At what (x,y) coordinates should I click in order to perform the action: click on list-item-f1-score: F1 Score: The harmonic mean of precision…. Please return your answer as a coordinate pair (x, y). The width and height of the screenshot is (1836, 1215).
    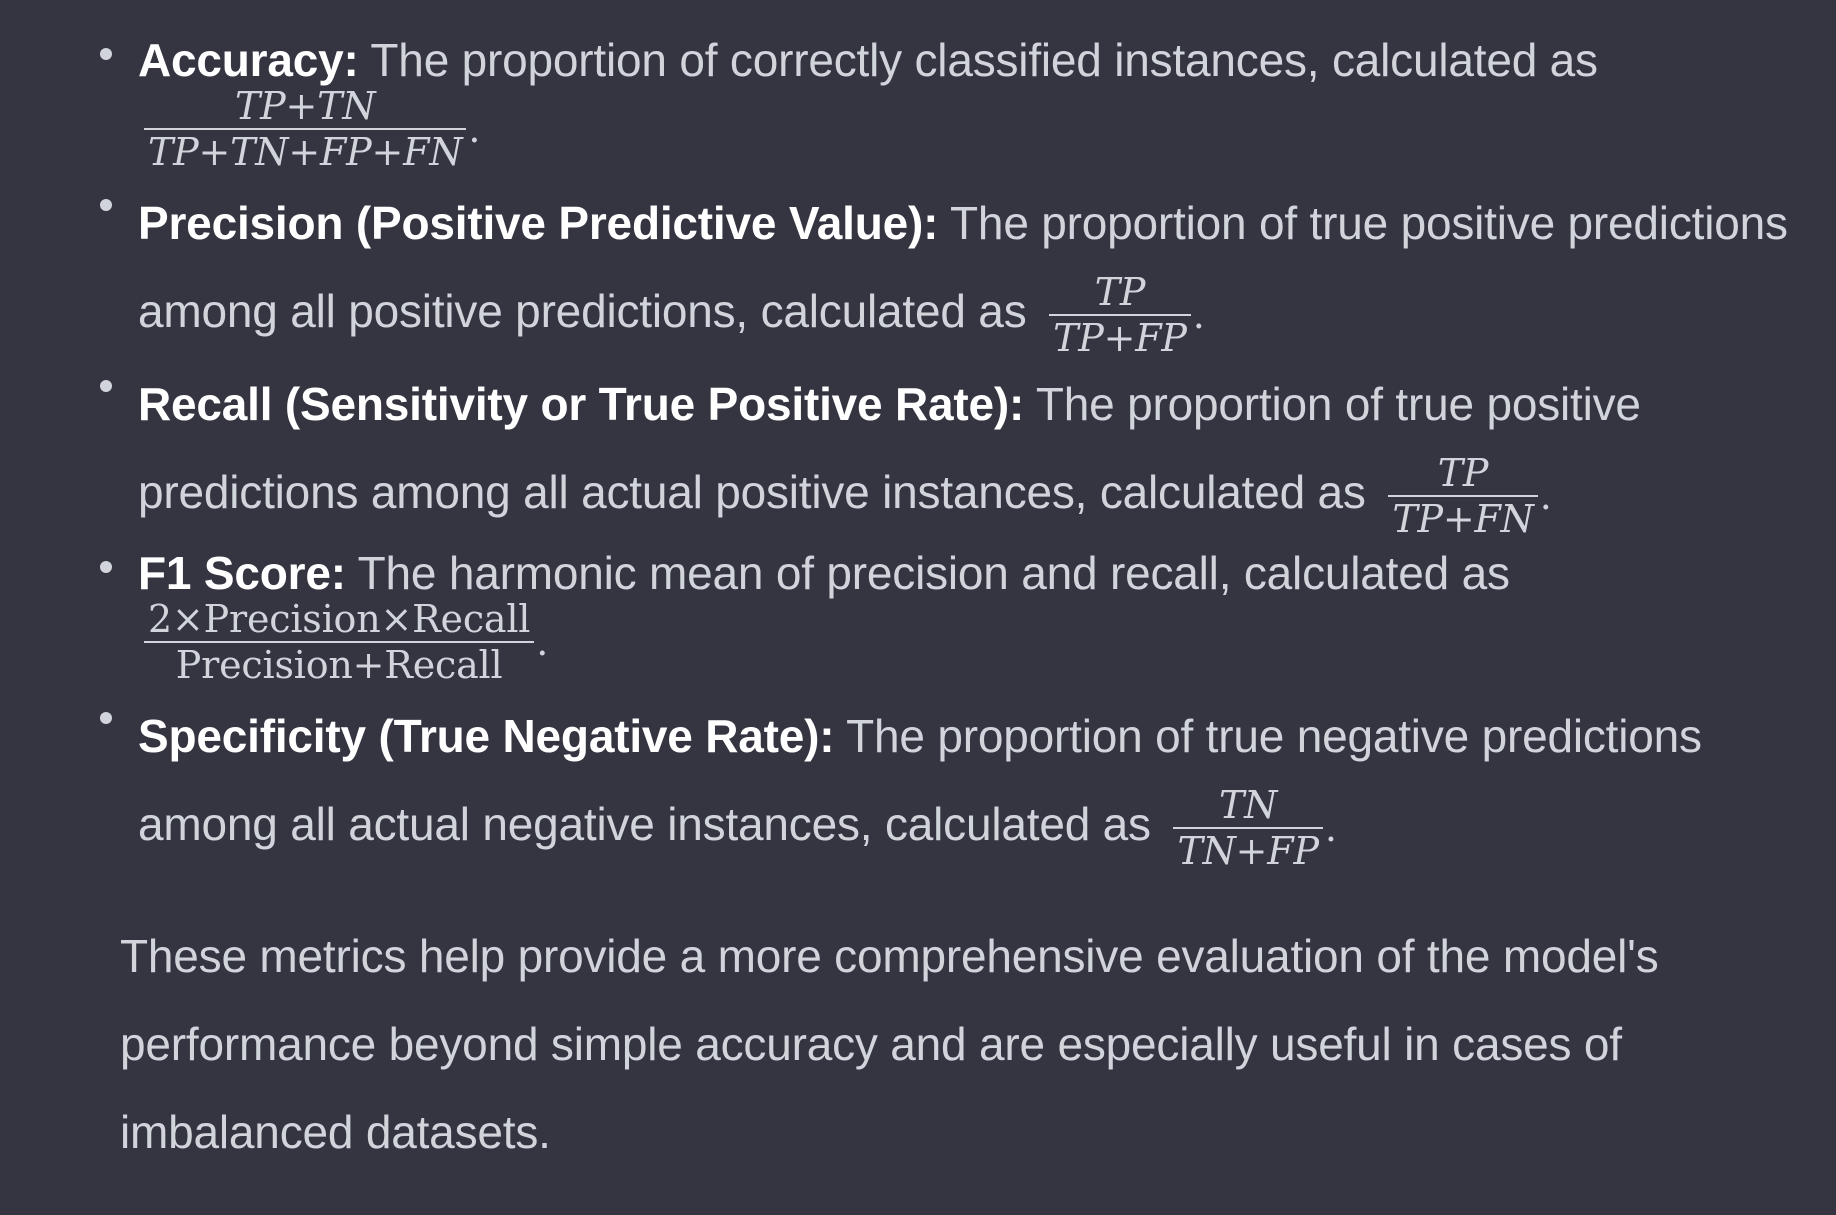
    Looking at the image, I should click on (947, 616).